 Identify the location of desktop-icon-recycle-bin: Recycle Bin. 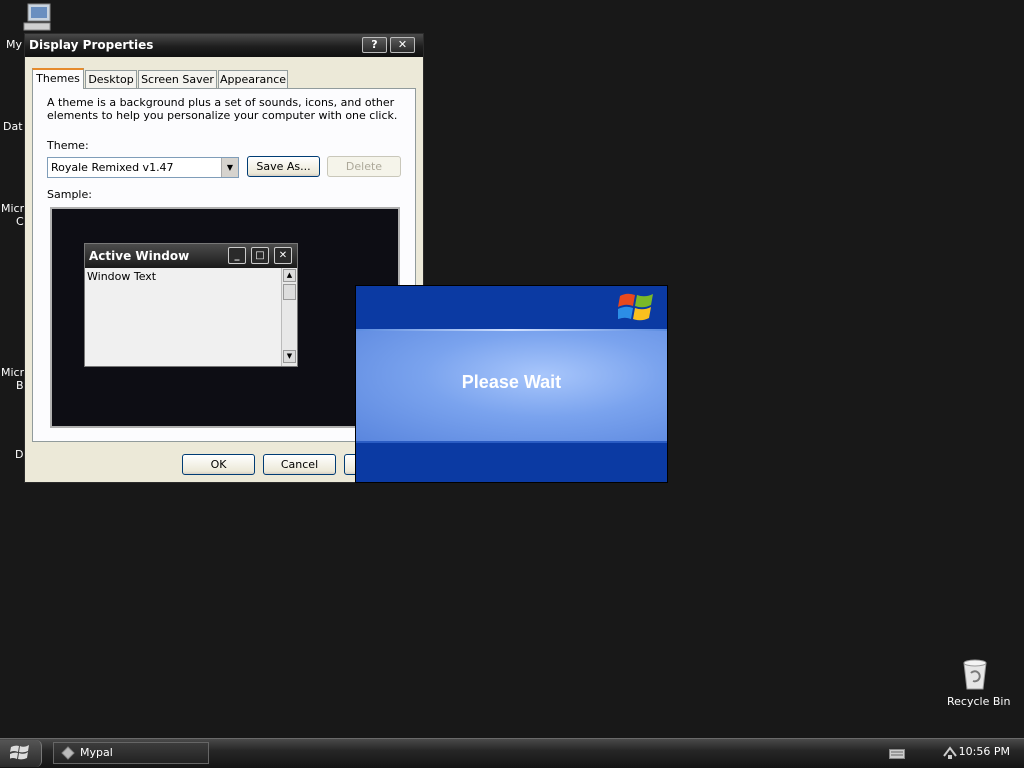
(975, 682).